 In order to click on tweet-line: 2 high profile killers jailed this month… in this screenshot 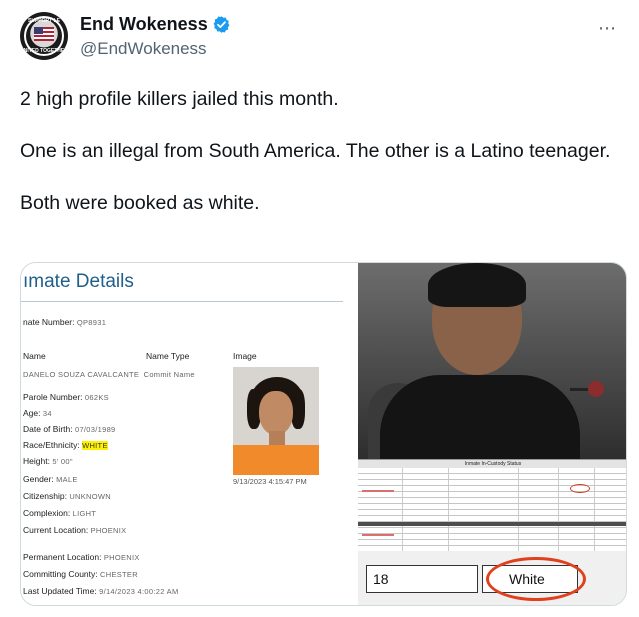, I will do `click(179, 99)`.